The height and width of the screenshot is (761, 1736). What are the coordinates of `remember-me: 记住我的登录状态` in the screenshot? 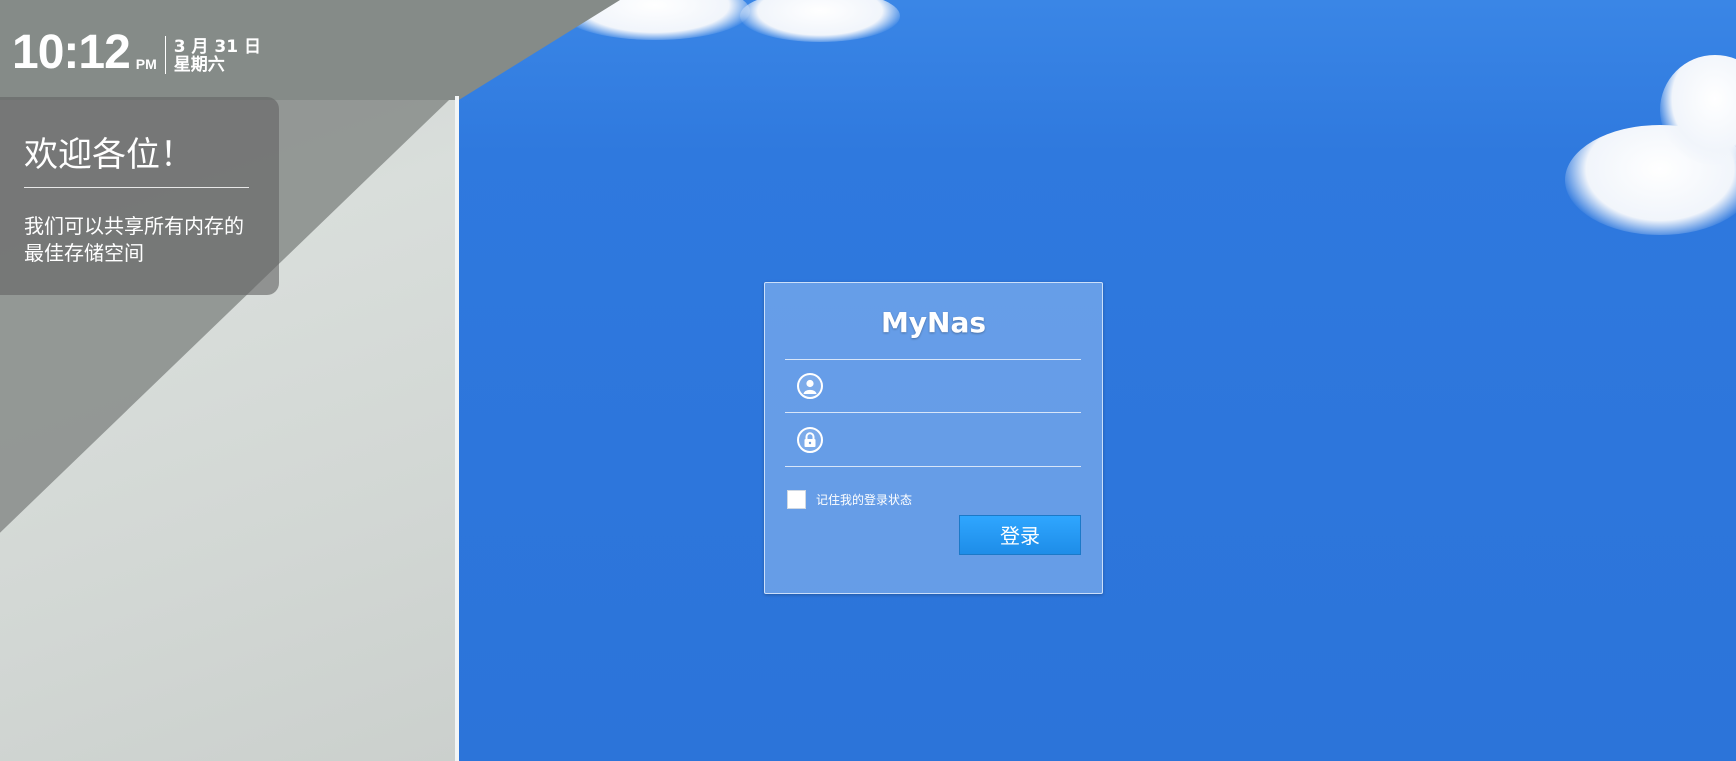 It's located at (849, 499).